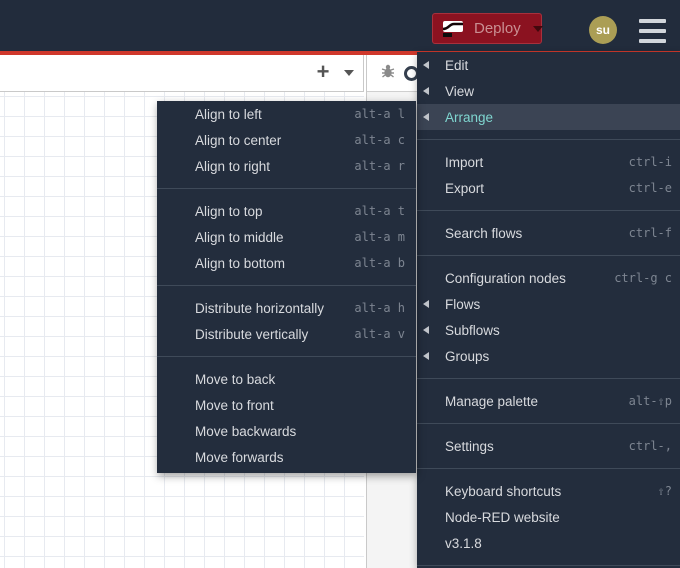  What do you see at coordinates (379, 114) in the screenshot?
I see `menu-item-shortcut: alt-a l` at bounding box center [379, 114].